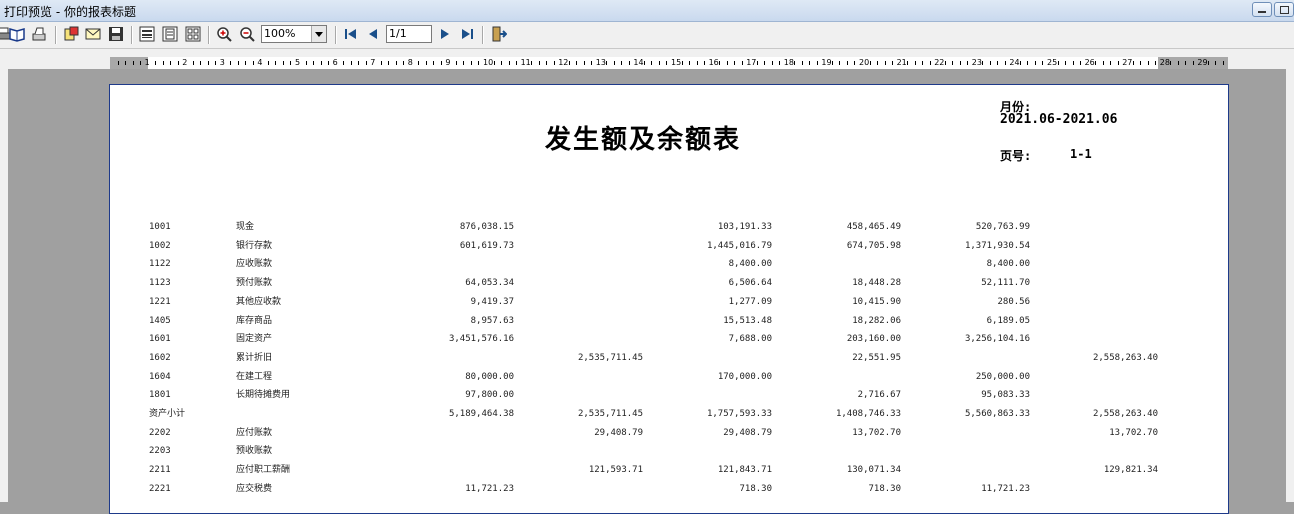 This screenshot has width=1294, height=514. What do you see at coordinates (280, 33) in the screenshot?
I see `zoom-value: 100%` at bounding box center [280, 33].